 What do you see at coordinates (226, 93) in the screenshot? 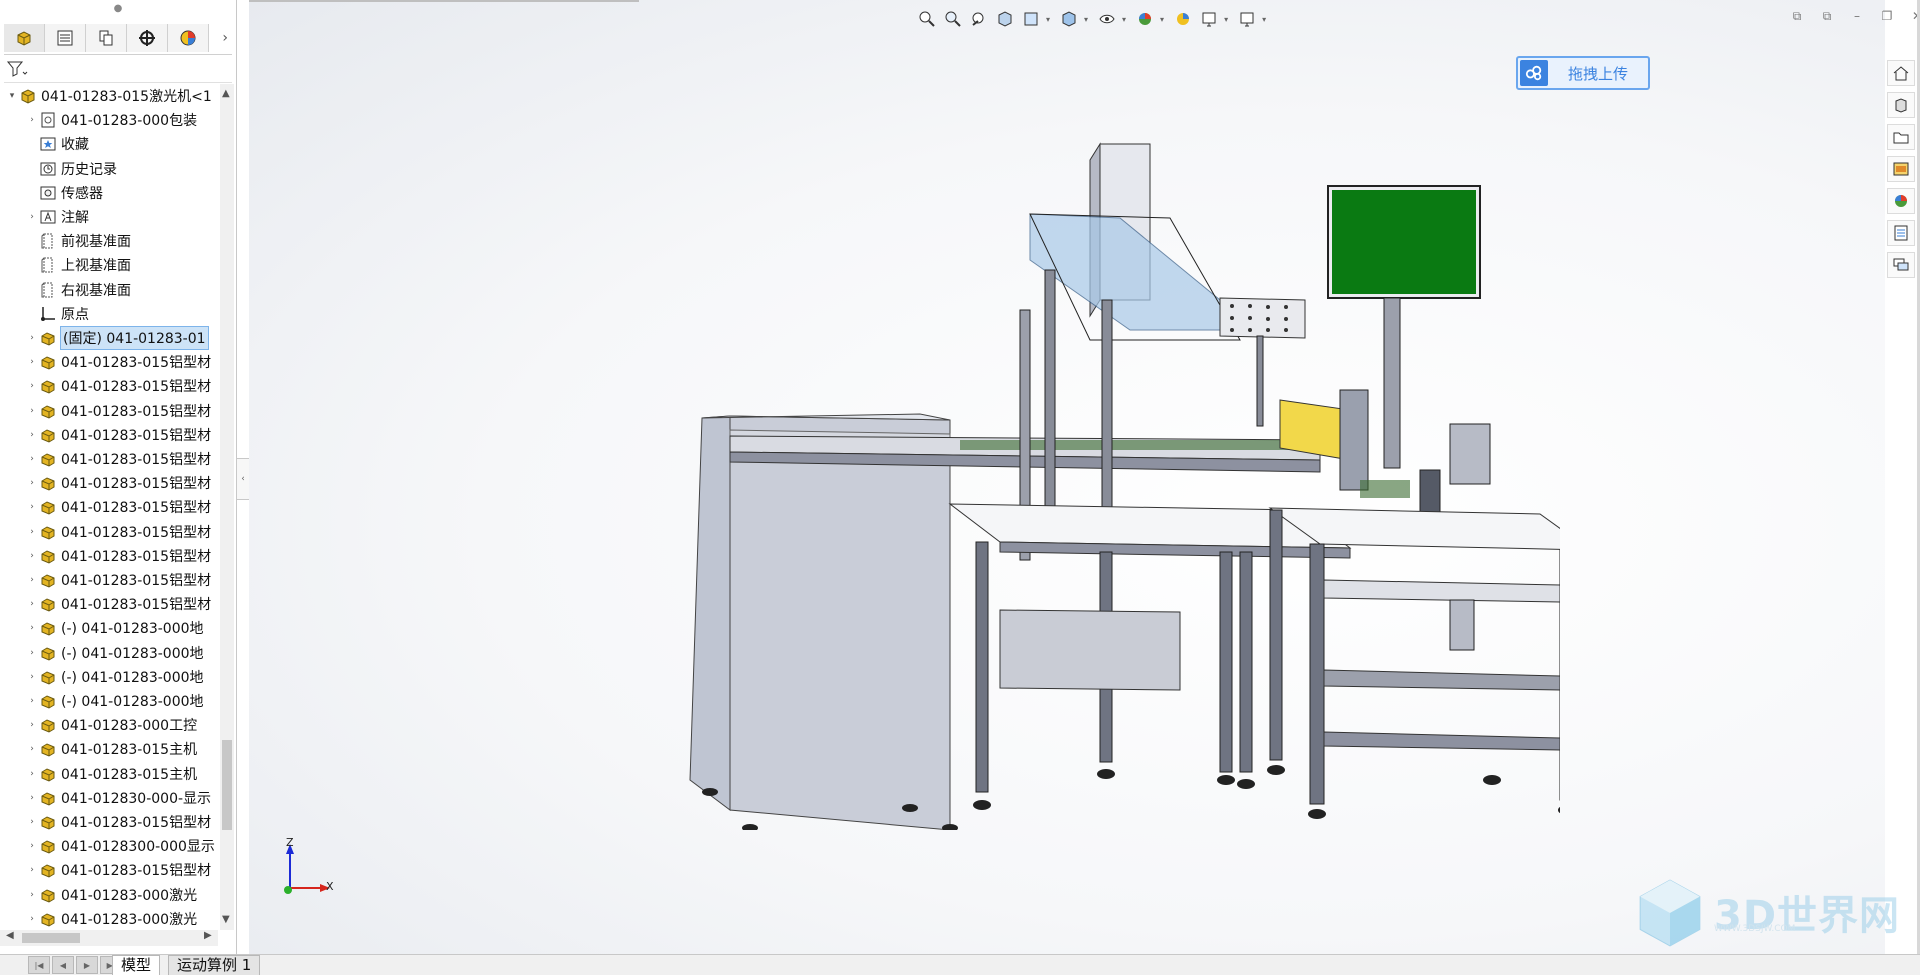
I see `scroll-up-arrow: ▲` at bounding box center [226, 93].